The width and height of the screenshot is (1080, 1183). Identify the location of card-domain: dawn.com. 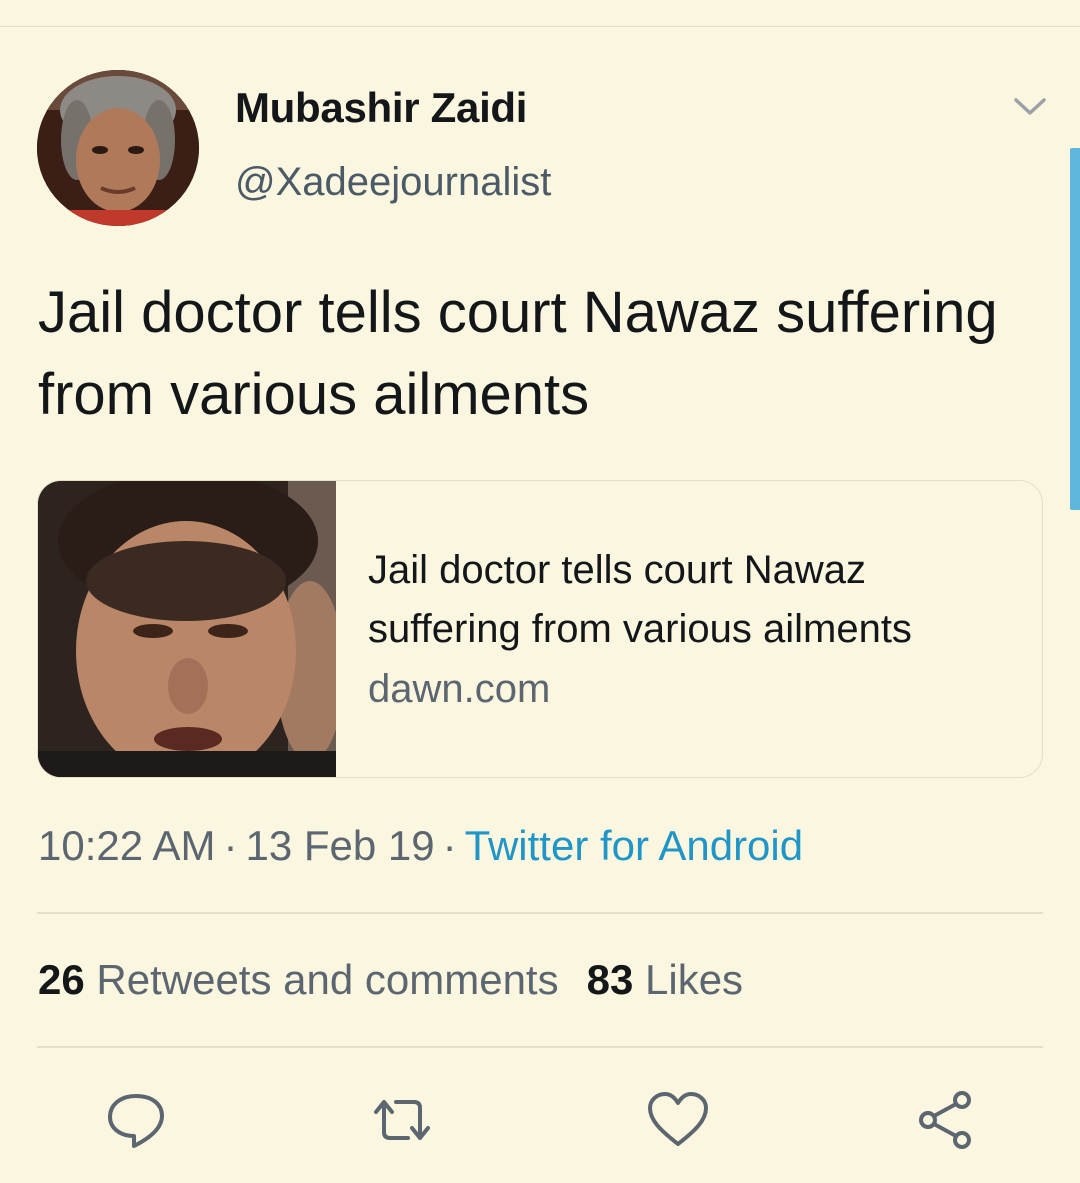
(459, 689).